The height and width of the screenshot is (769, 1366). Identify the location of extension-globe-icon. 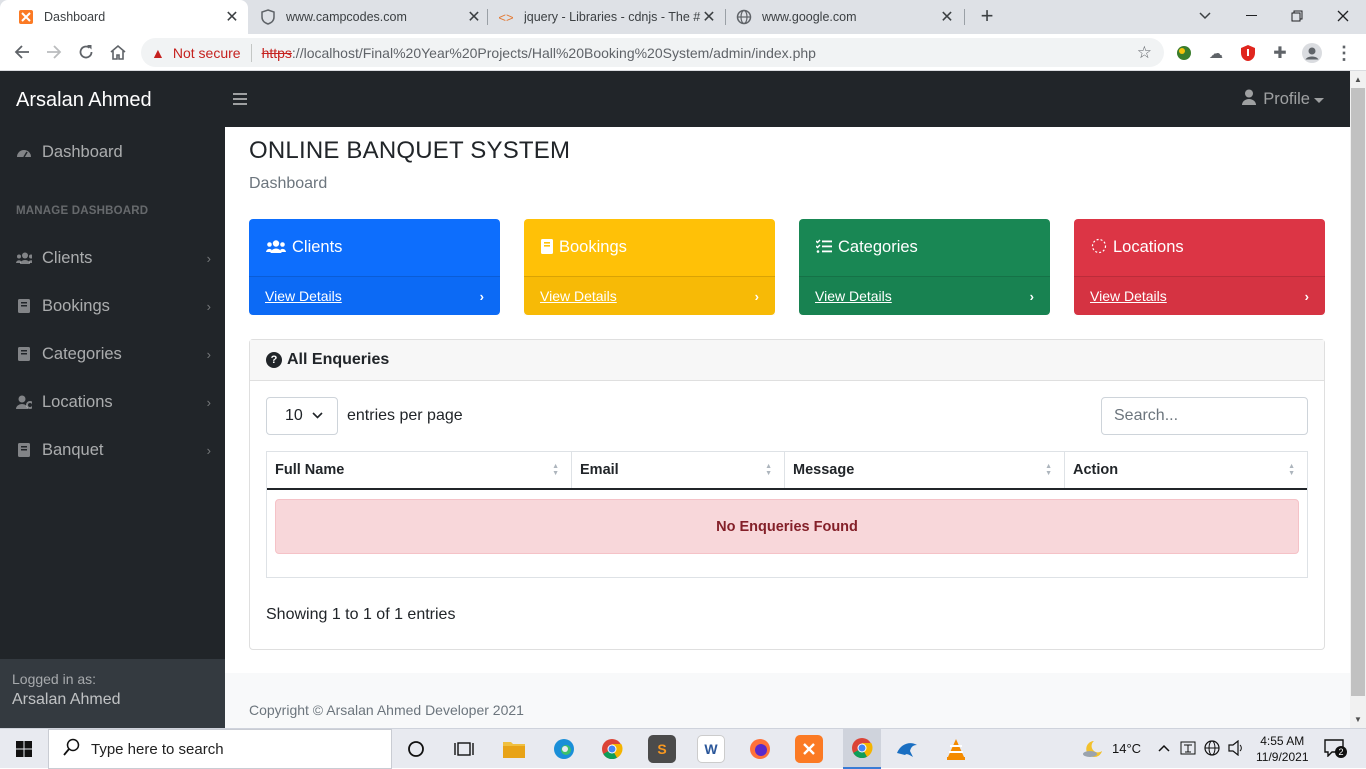
(1184, 53).